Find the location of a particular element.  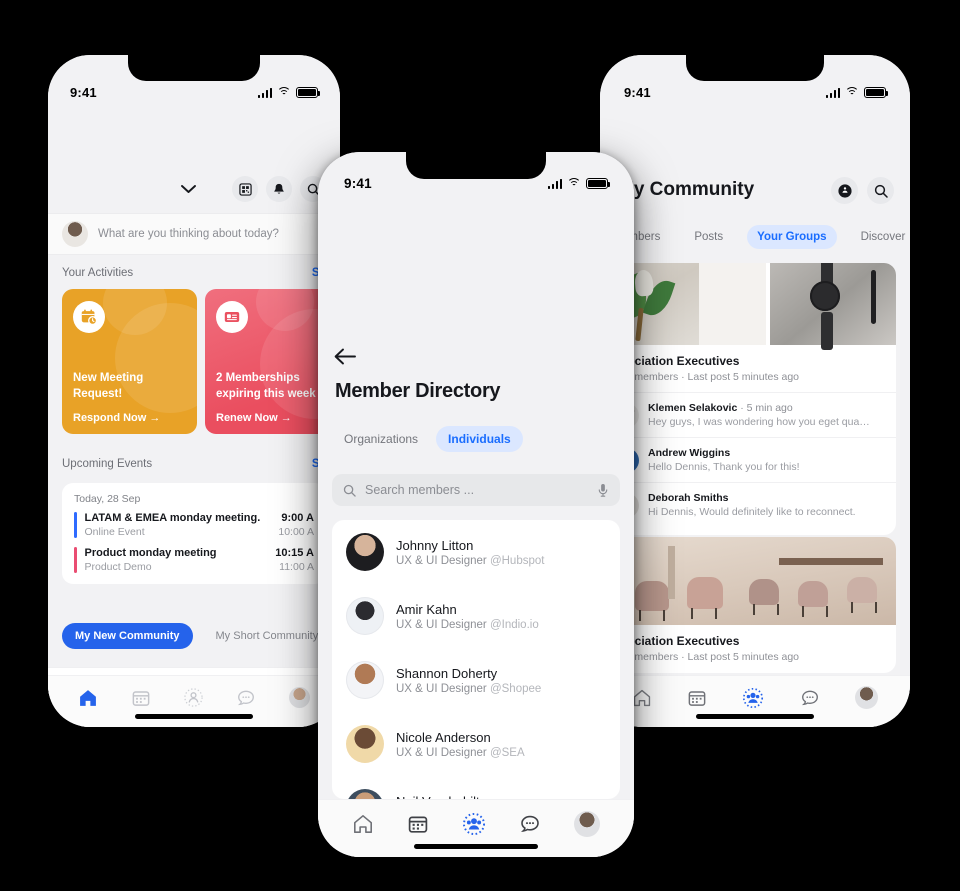

community-tabs: embers Posts Your Groups Discover Docu is located at coordinates (755, 237).